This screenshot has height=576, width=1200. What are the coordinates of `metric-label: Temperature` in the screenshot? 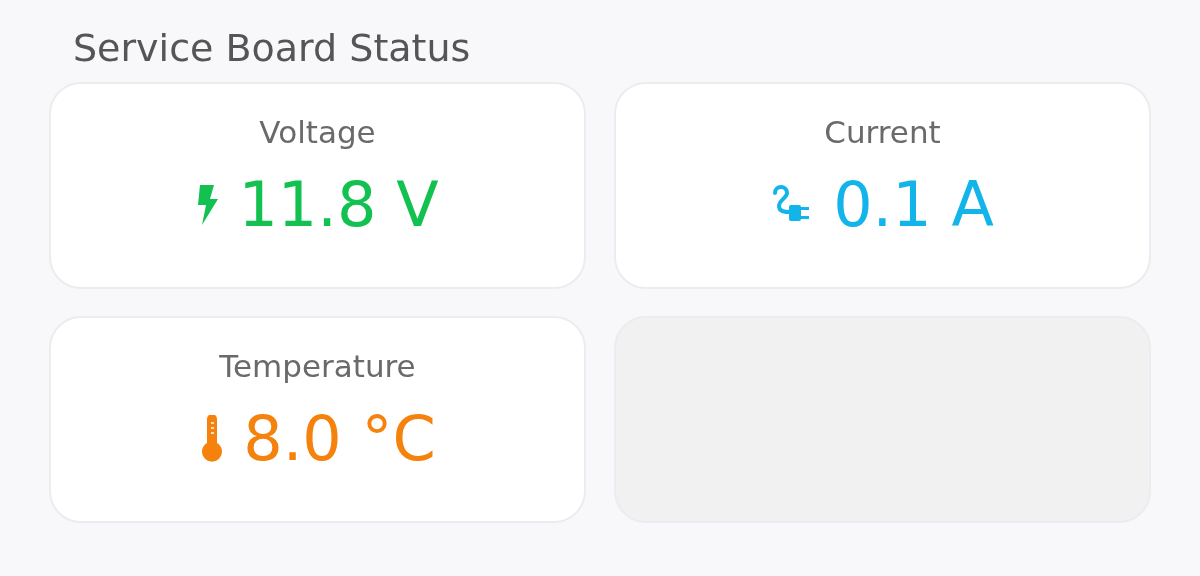 It's located at (317, 366).